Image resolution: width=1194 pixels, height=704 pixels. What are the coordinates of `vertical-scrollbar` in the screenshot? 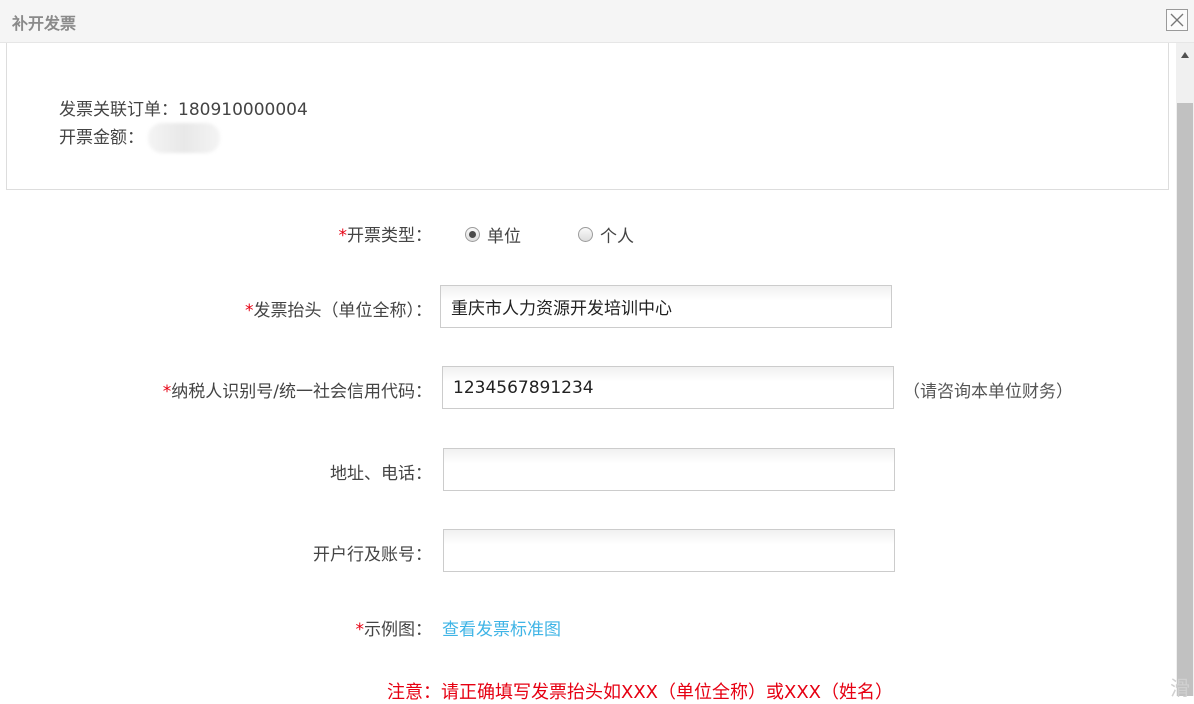 It's located at (1185, 369).